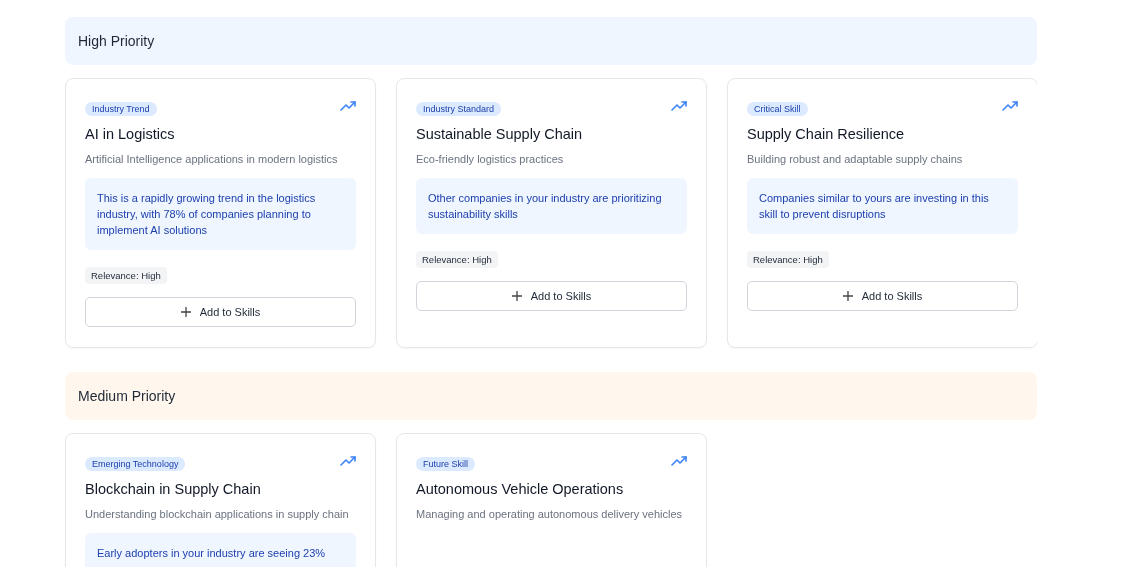 This screenshot has height=567, width=1134. Describe the element at coordinates (545, 206) in the screenshot. I see `insight-text: Other companies in your industry are prioritizing sustainability skills` at that location.